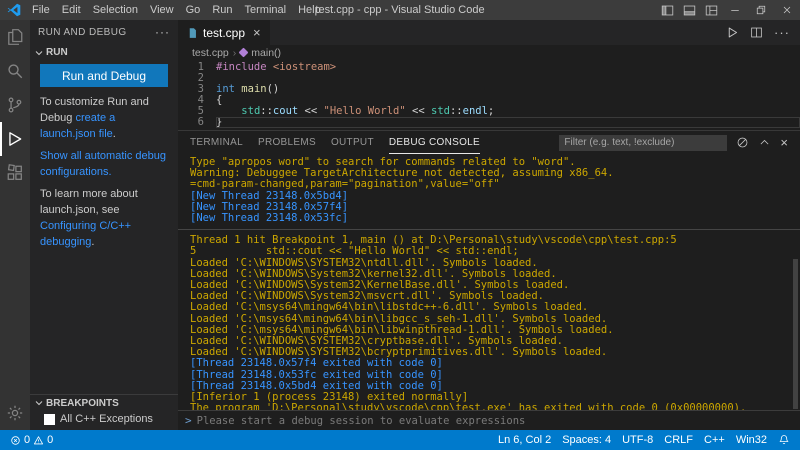 The height and width of the screenshot is (450, 800). I want to click on breadcrumb-file: test.cpp, so click(210, 53).